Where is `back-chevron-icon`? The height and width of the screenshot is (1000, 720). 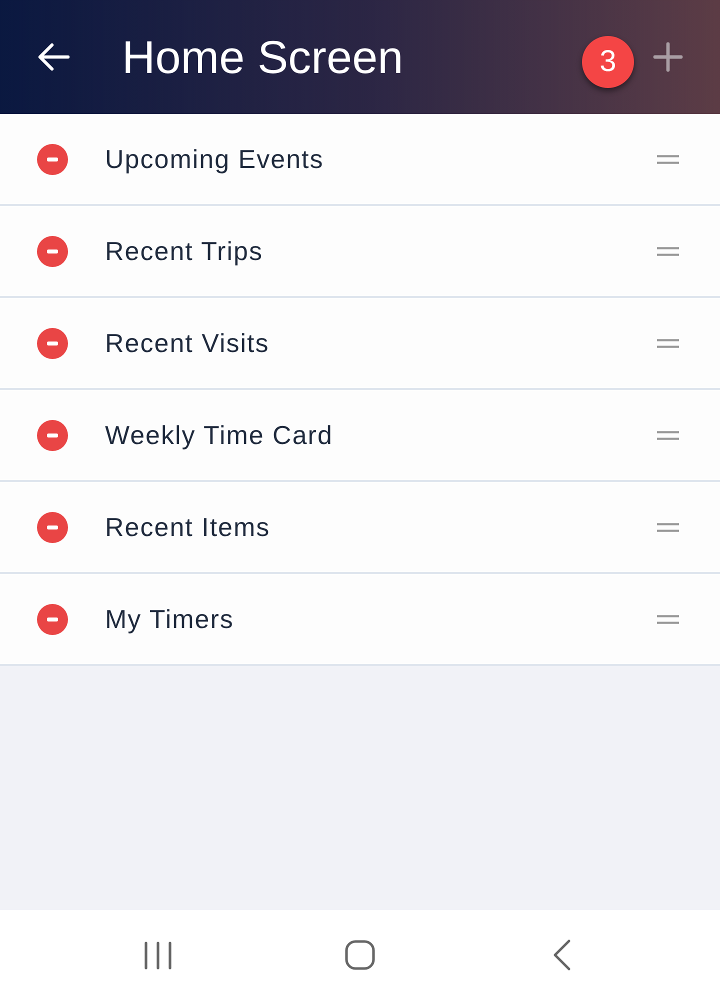 back-chevron-icon is located at coordinates (562, 955).